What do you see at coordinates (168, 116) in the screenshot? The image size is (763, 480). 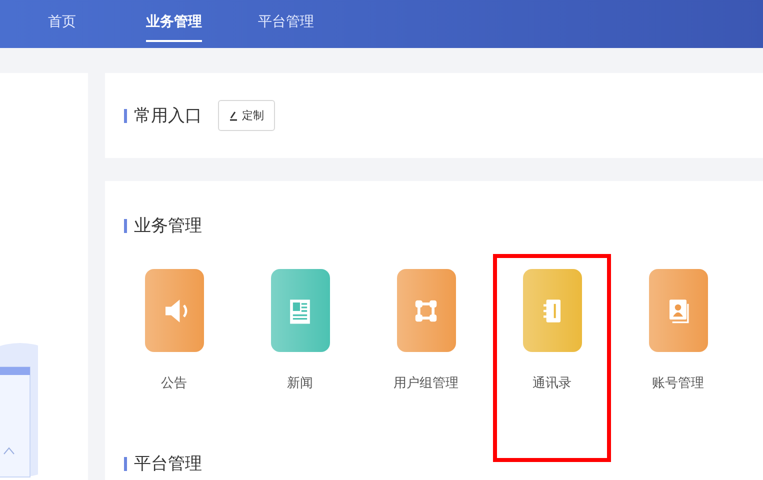 I see `section-title: 常用入口` at bounding box center [168, 116].